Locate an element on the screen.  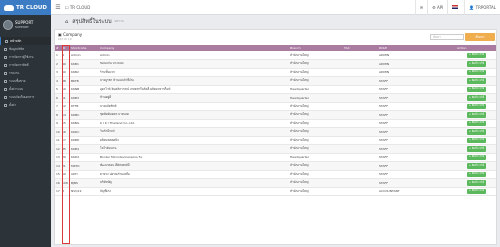
user-menu: 👤 TRPORTAL is located at coordinates (482, 7).